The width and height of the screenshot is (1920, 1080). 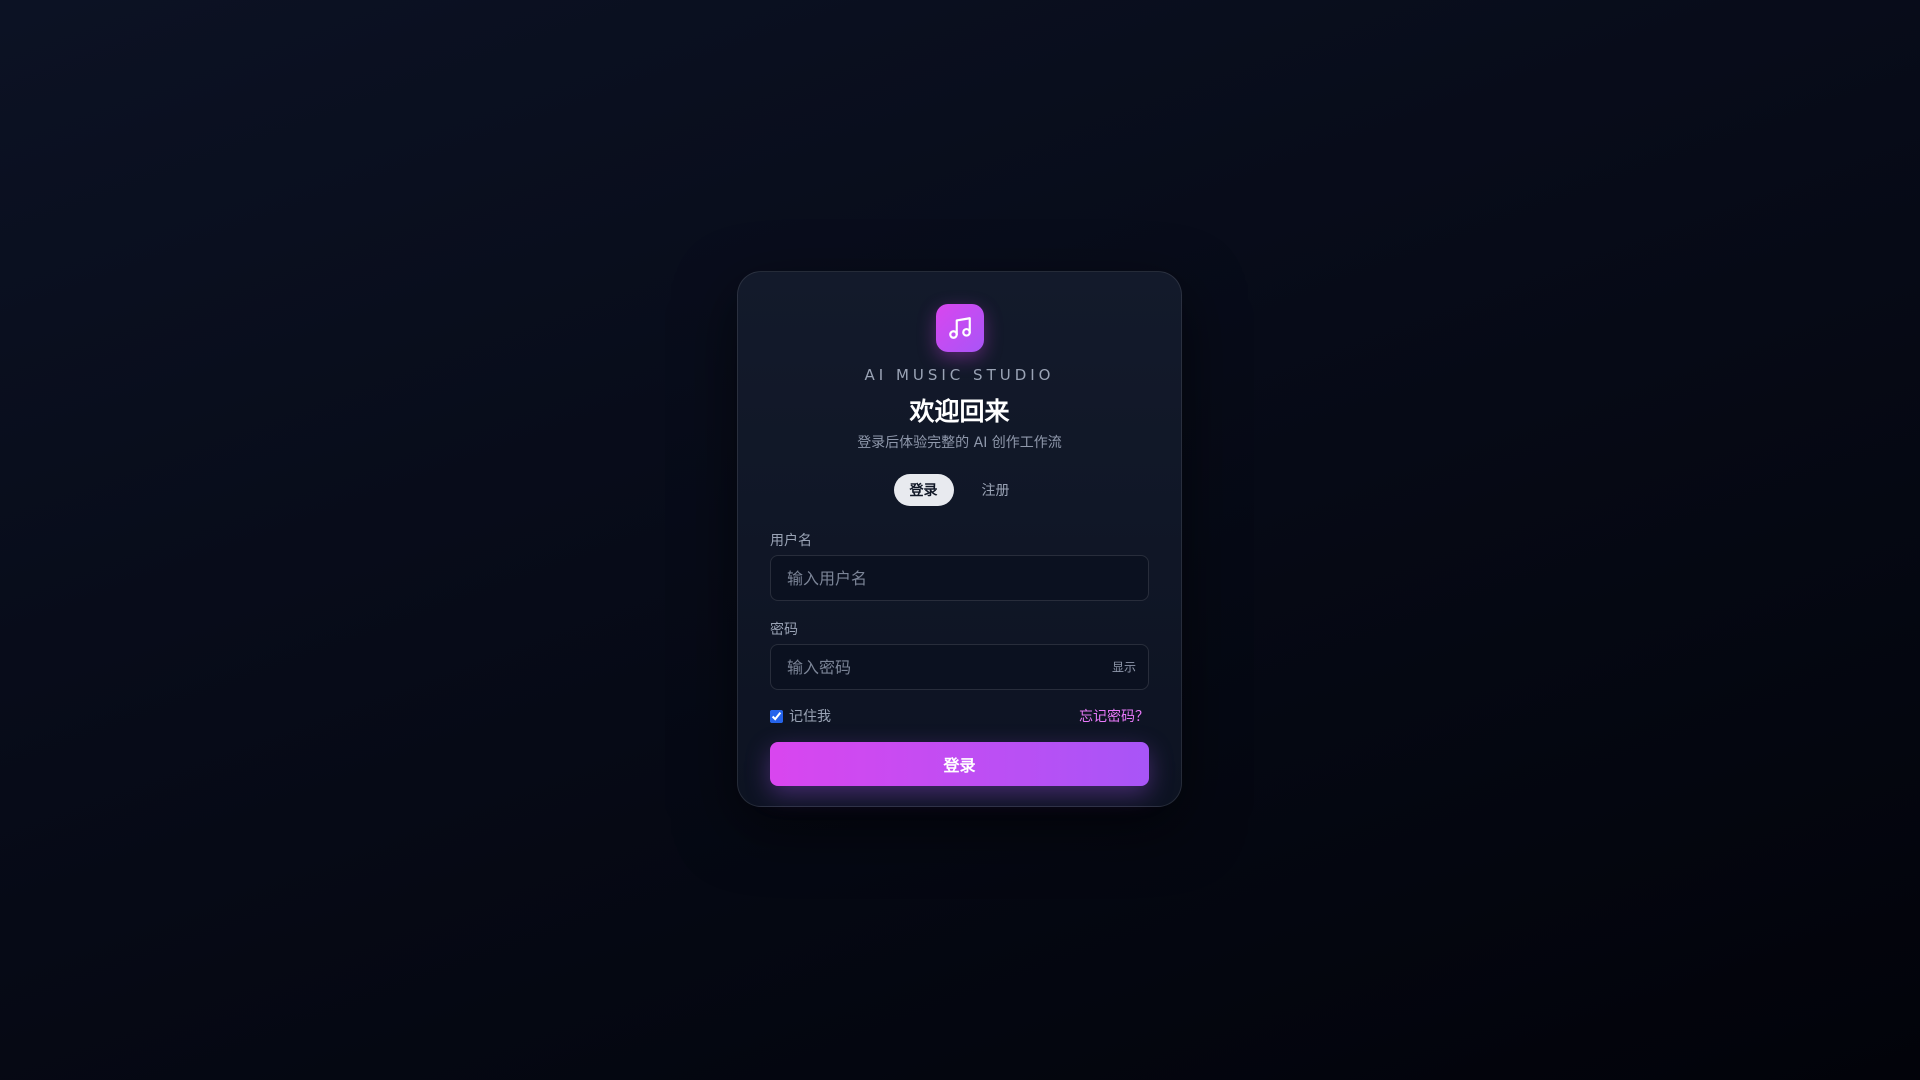 I want to click on tab-login: 登录, so click(x=923, y=490).